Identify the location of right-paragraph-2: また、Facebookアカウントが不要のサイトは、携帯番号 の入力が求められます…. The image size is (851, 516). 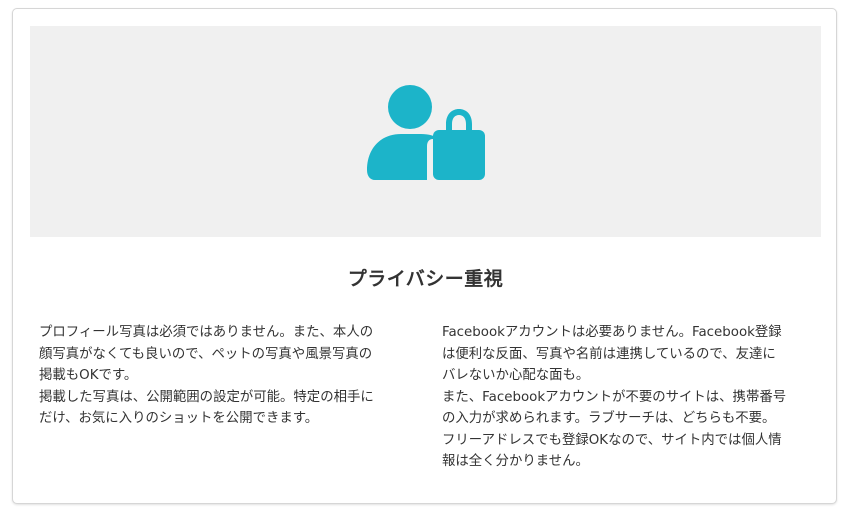
(614, 429).